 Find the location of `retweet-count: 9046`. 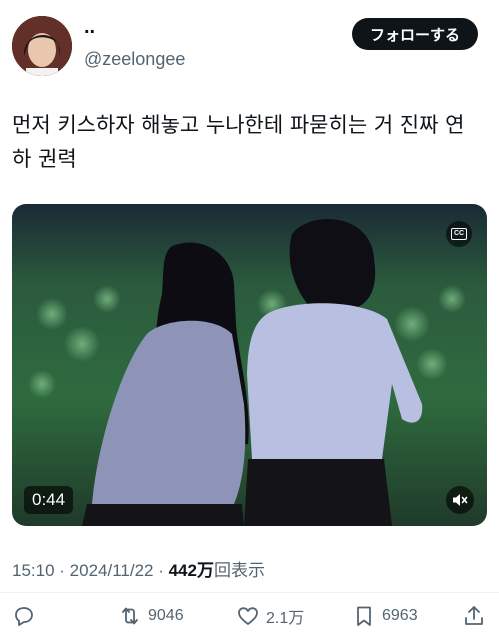

retweet-count: 9046 is located at coordinates (166, 615).